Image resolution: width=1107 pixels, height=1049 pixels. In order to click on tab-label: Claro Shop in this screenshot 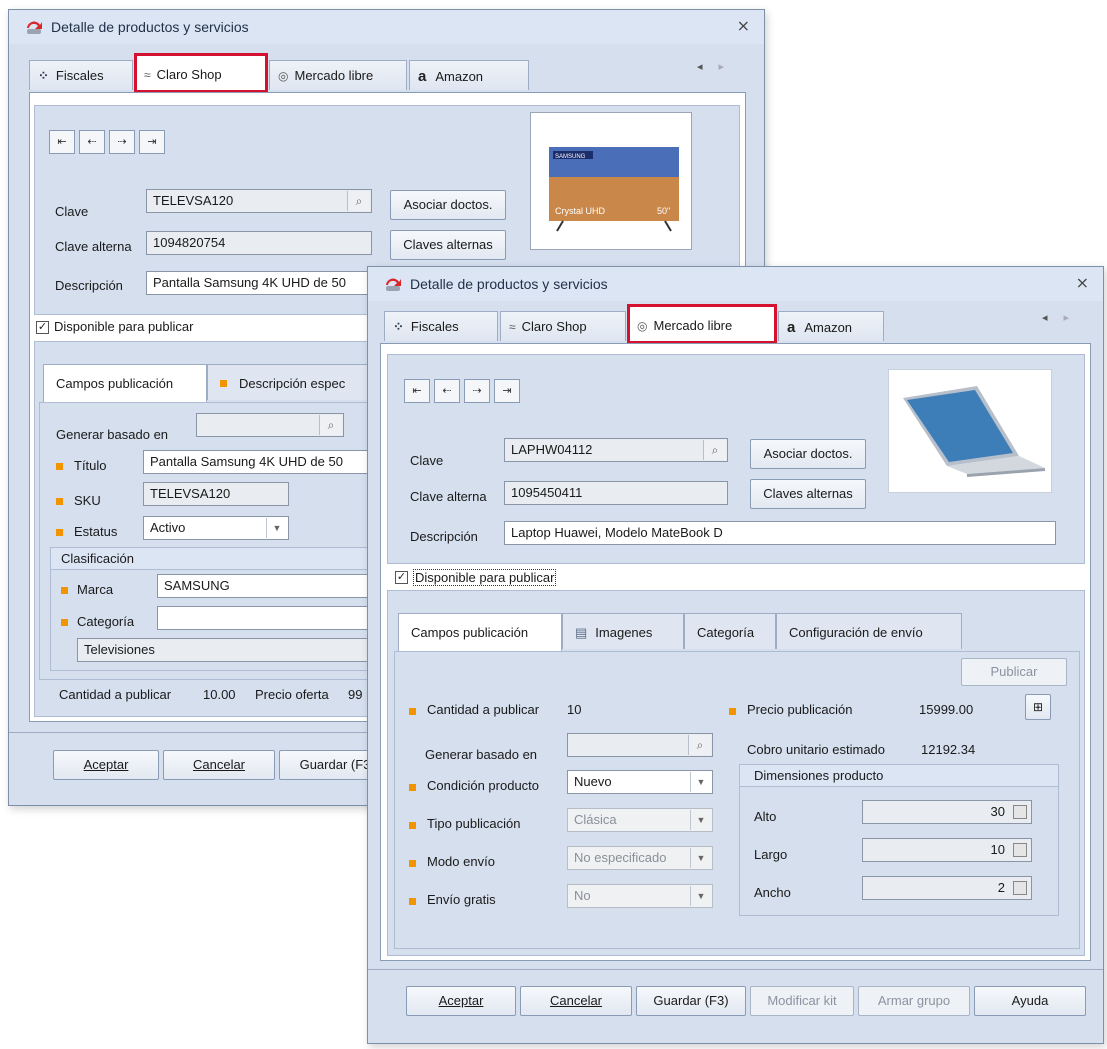, I will do `click(554, 326)`.